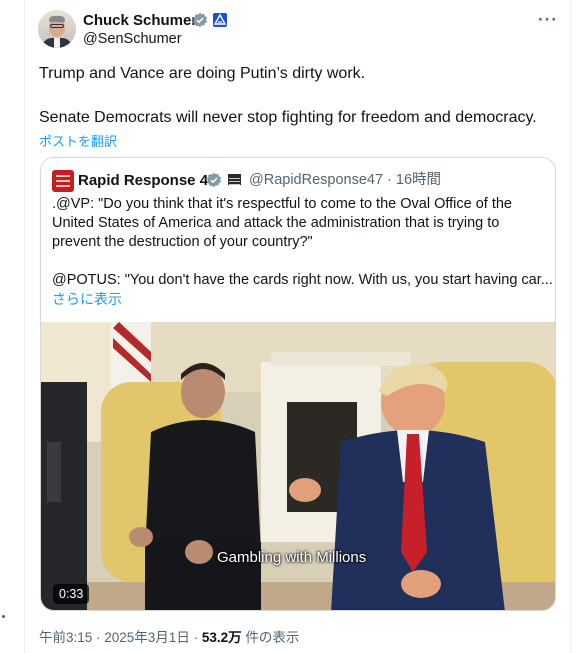  What do you see at coordinates (292, 557) in the screenshot?
I see `video-caption: Gambling with Millions` at bounding box center [292, 557].